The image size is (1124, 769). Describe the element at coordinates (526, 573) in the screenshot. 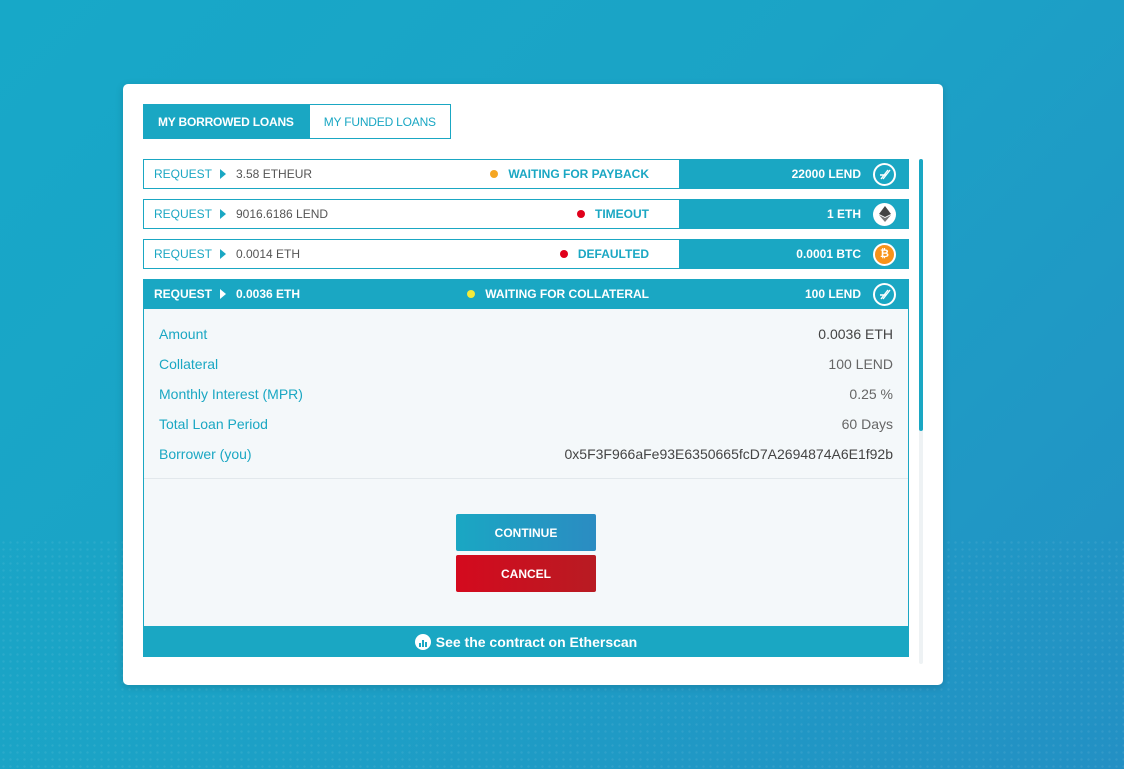

I see `cancel-button: CANCEL` at that location.